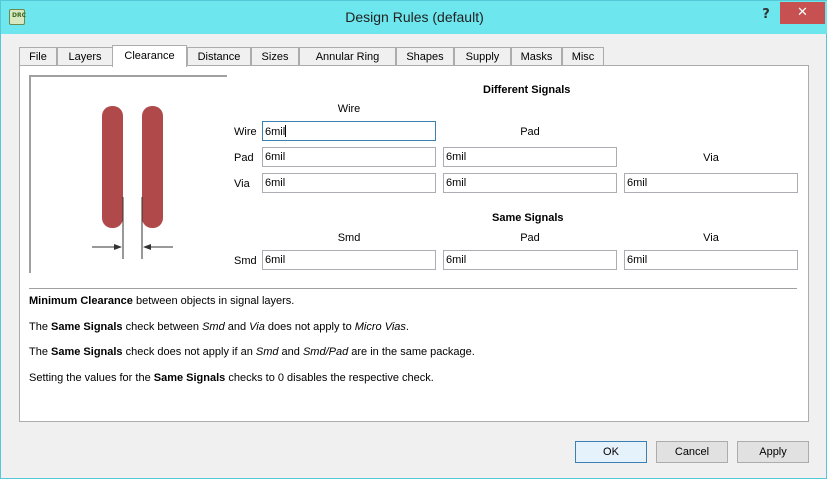  What do you see at coordinates (349, 157) in the screenshot?
I see `pad-wire-field: 6mil` at bounding box center [349, 157].